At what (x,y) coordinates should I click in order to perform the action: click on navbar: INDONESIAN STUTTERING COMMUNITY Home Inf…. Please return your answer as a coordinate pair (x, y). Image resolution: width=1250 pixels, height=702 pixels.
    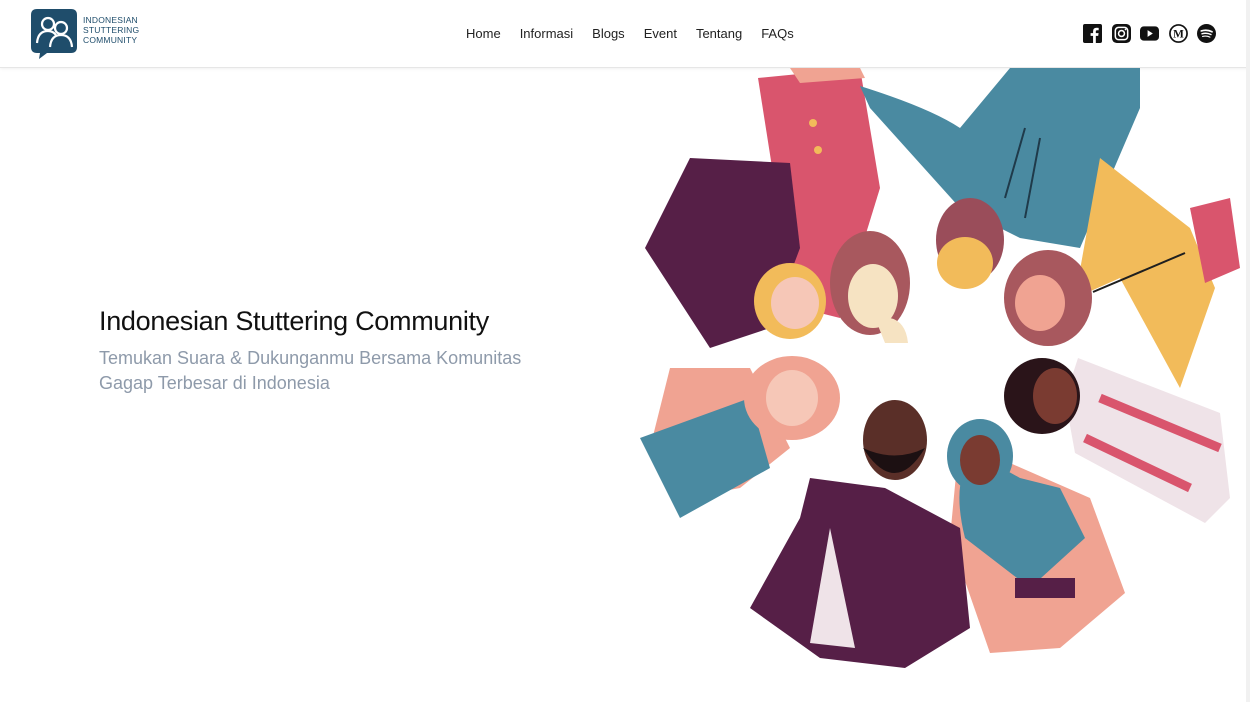
    Looking at the image, I should click on (625, 34).